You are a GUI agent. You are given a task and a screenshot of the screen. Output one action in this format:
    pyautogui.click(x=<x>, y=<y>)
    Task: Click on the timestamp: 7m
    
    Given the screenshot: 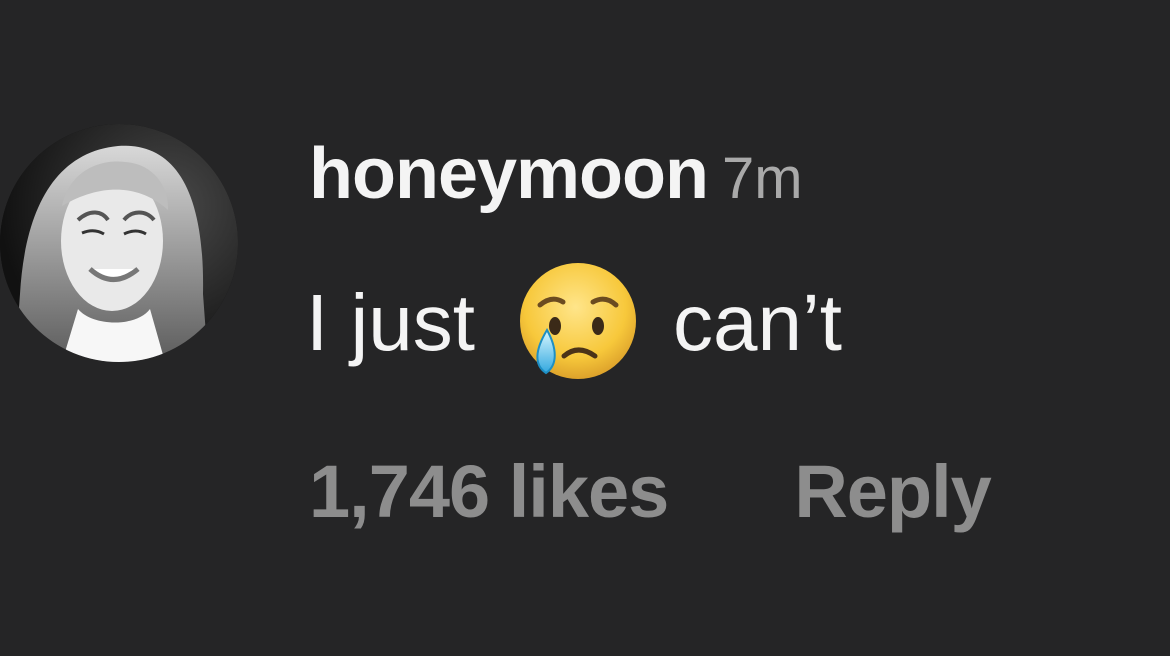 What is the action you would take?
    pyautogui.click(x=762, y=178)
    